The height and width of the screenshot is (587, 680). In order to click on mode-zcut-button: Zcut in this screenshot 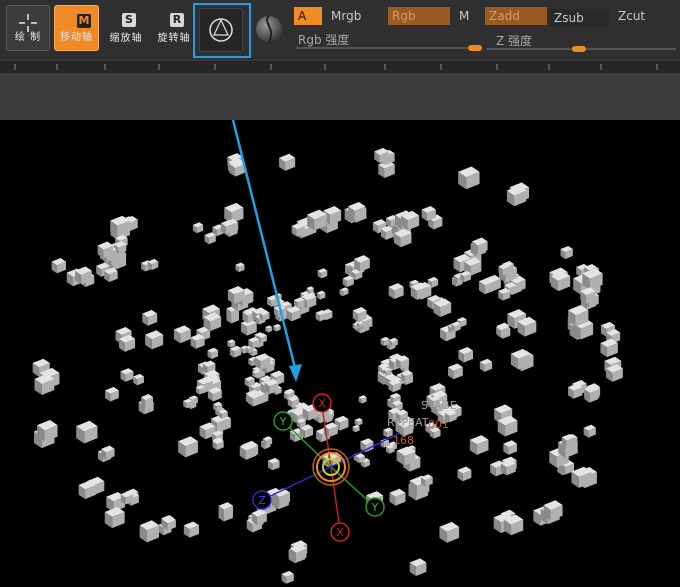, I will do `click(644, 16)`.